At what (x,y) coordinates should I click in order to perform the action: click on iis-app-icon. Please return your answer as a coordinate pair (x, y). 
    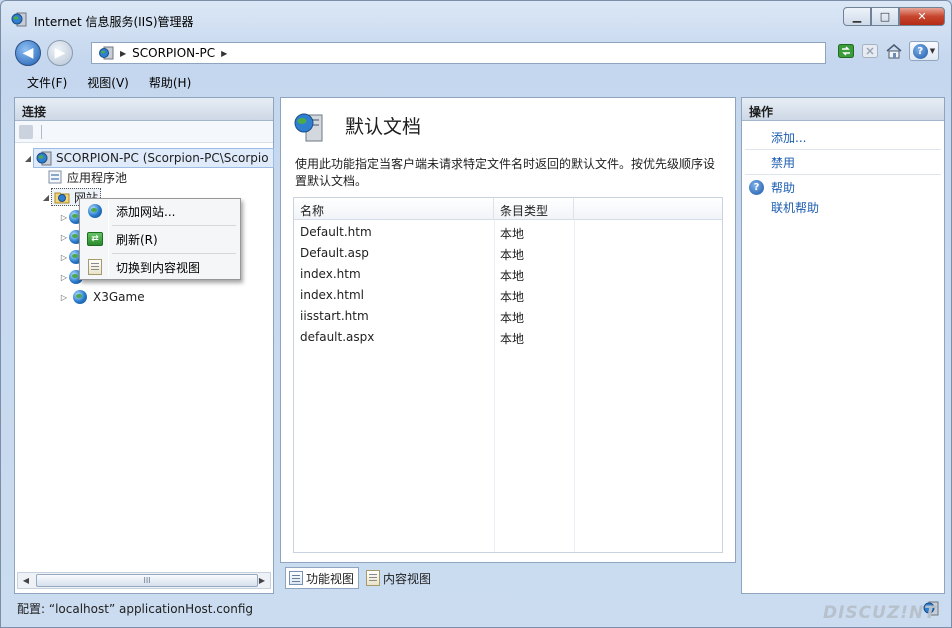
    Looking at the image, I should click on (19, 19).